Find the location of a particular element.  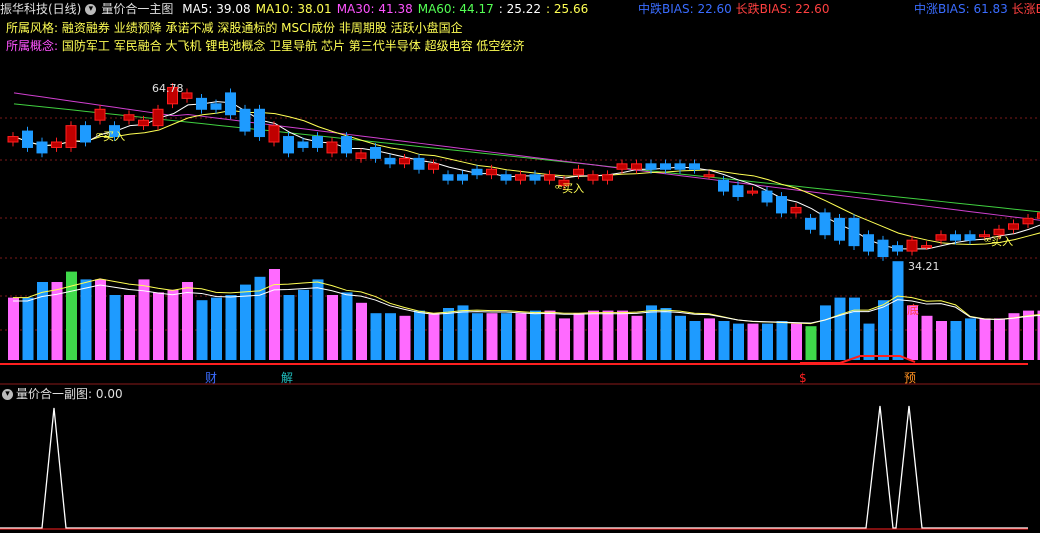

sub-title: 量价合一副图 is located at coordinates (52, 394).